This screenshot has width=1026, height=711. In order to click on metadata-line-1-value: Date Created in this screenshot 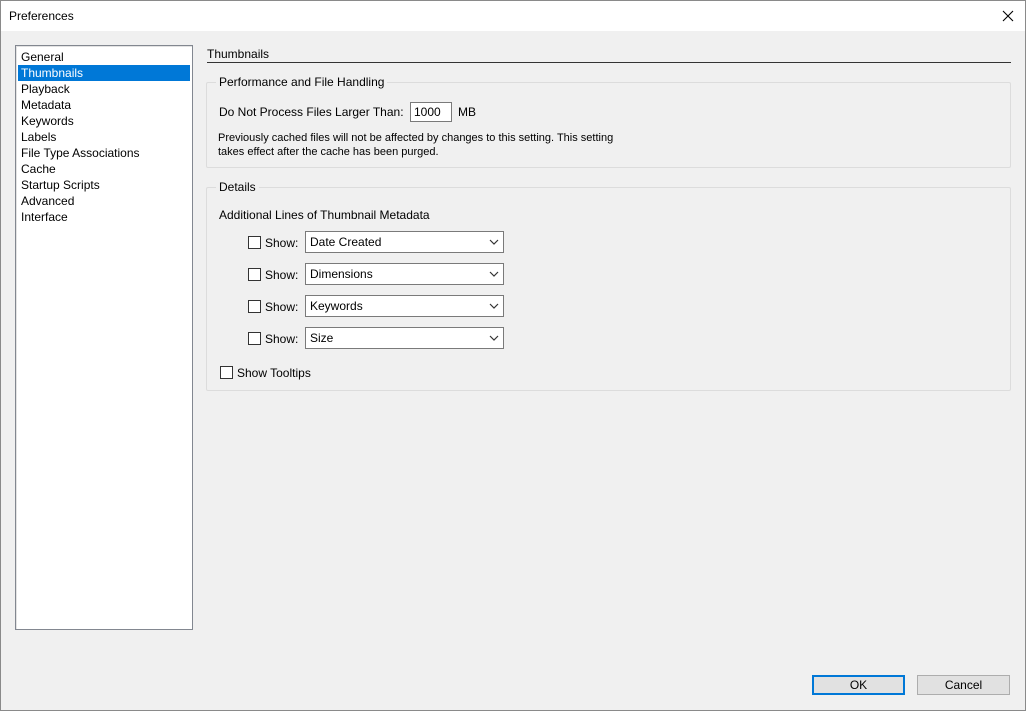, I will do `click(346, 242)`.